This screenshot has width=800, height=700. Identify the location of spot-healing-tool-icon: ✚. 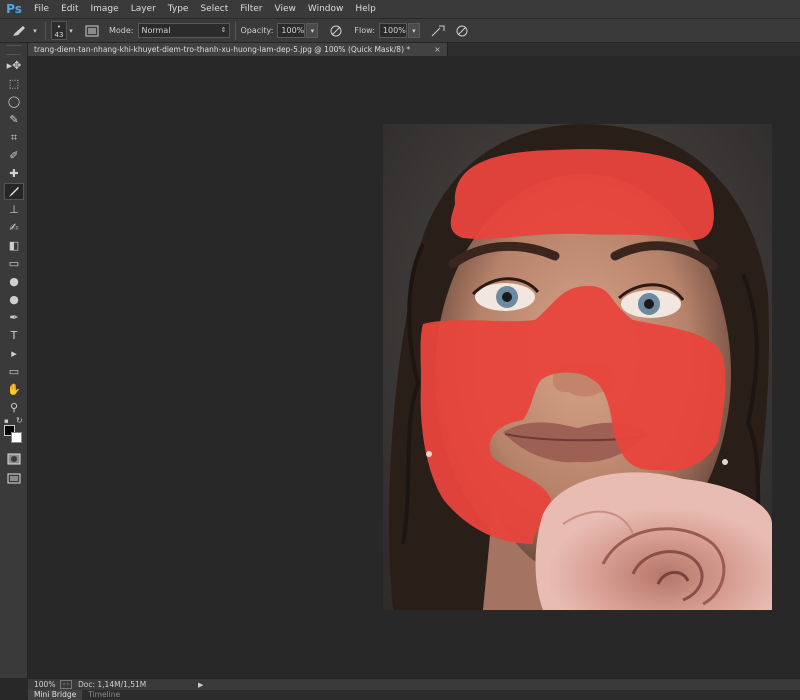
(14, 173).